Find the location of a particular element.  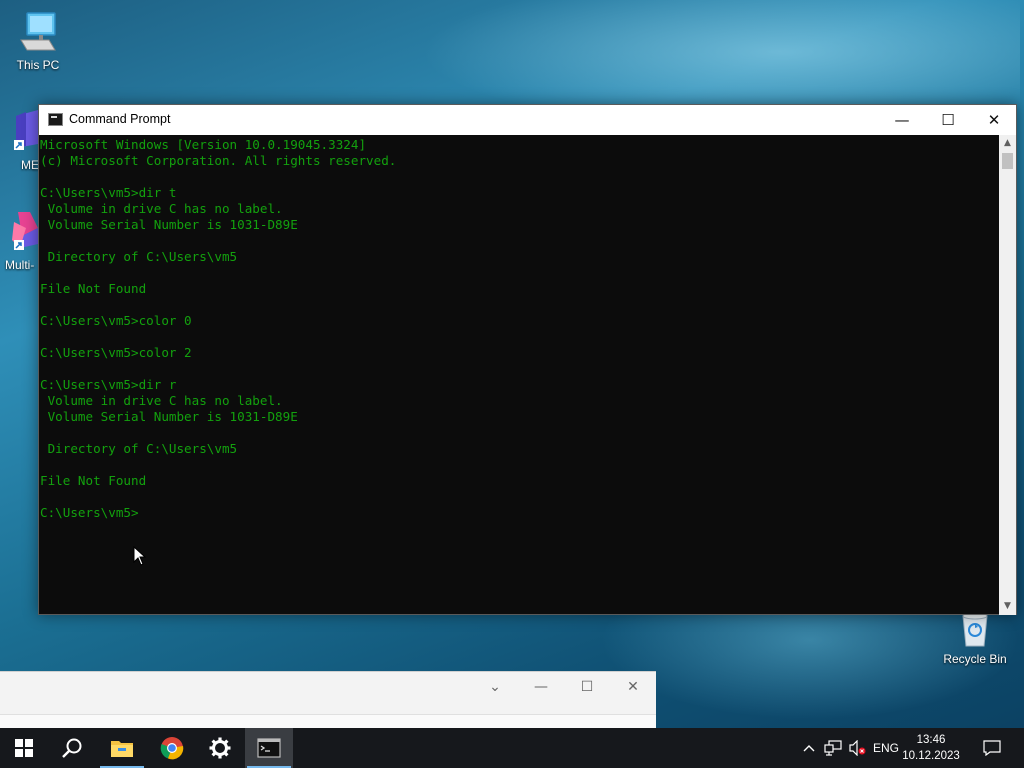

search-icon is located at coordinates (72, 748).